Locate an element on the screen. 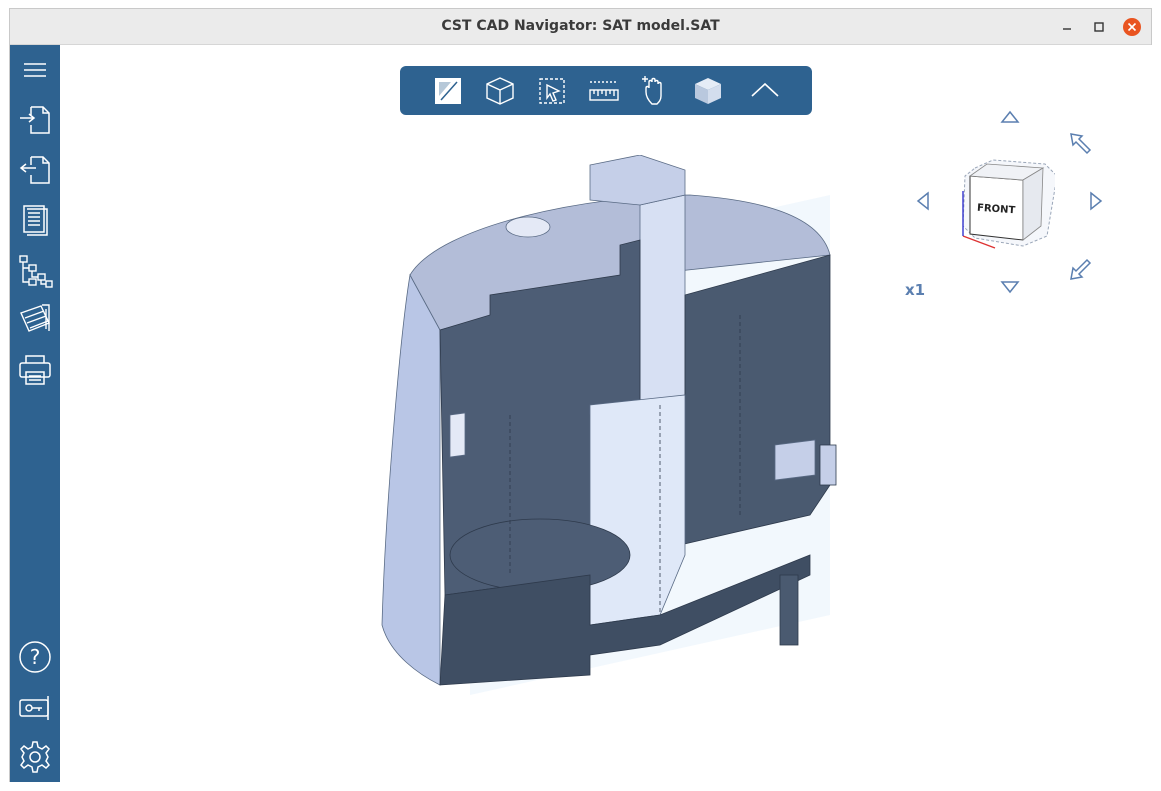  view-toolbar is located at coordinates (606, 90).